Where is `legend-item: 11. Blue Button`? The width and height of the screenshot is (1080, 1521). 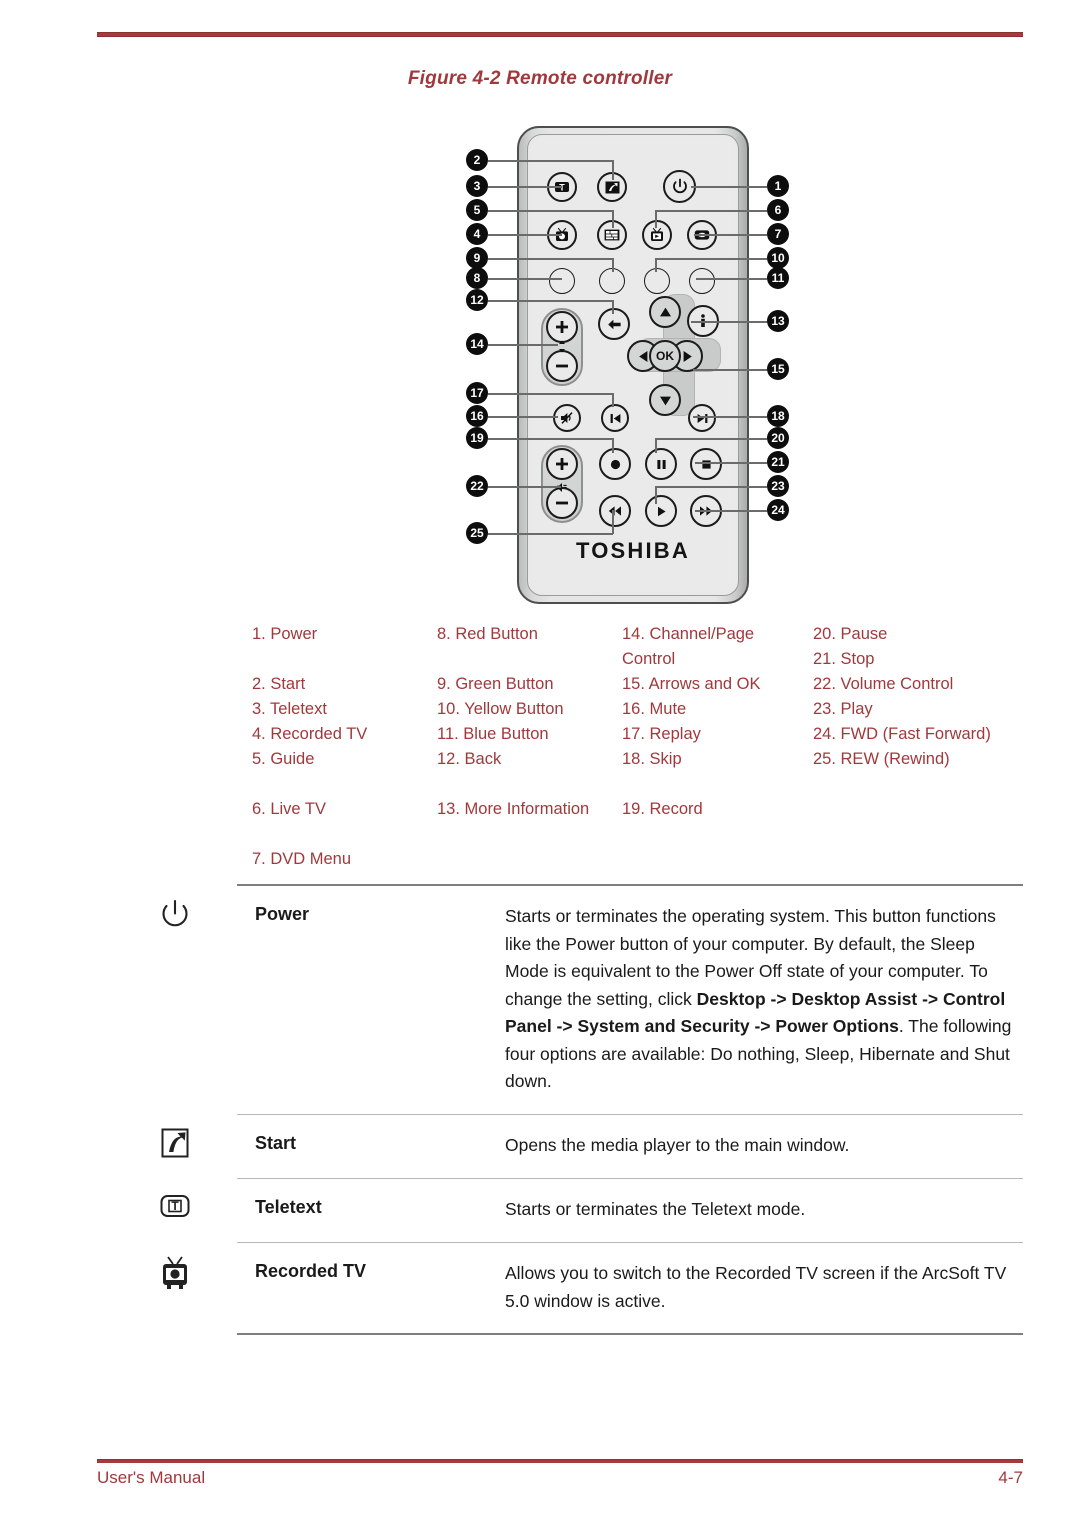 legend-item: 11. Blue Button is located at coordinates (493, 734).